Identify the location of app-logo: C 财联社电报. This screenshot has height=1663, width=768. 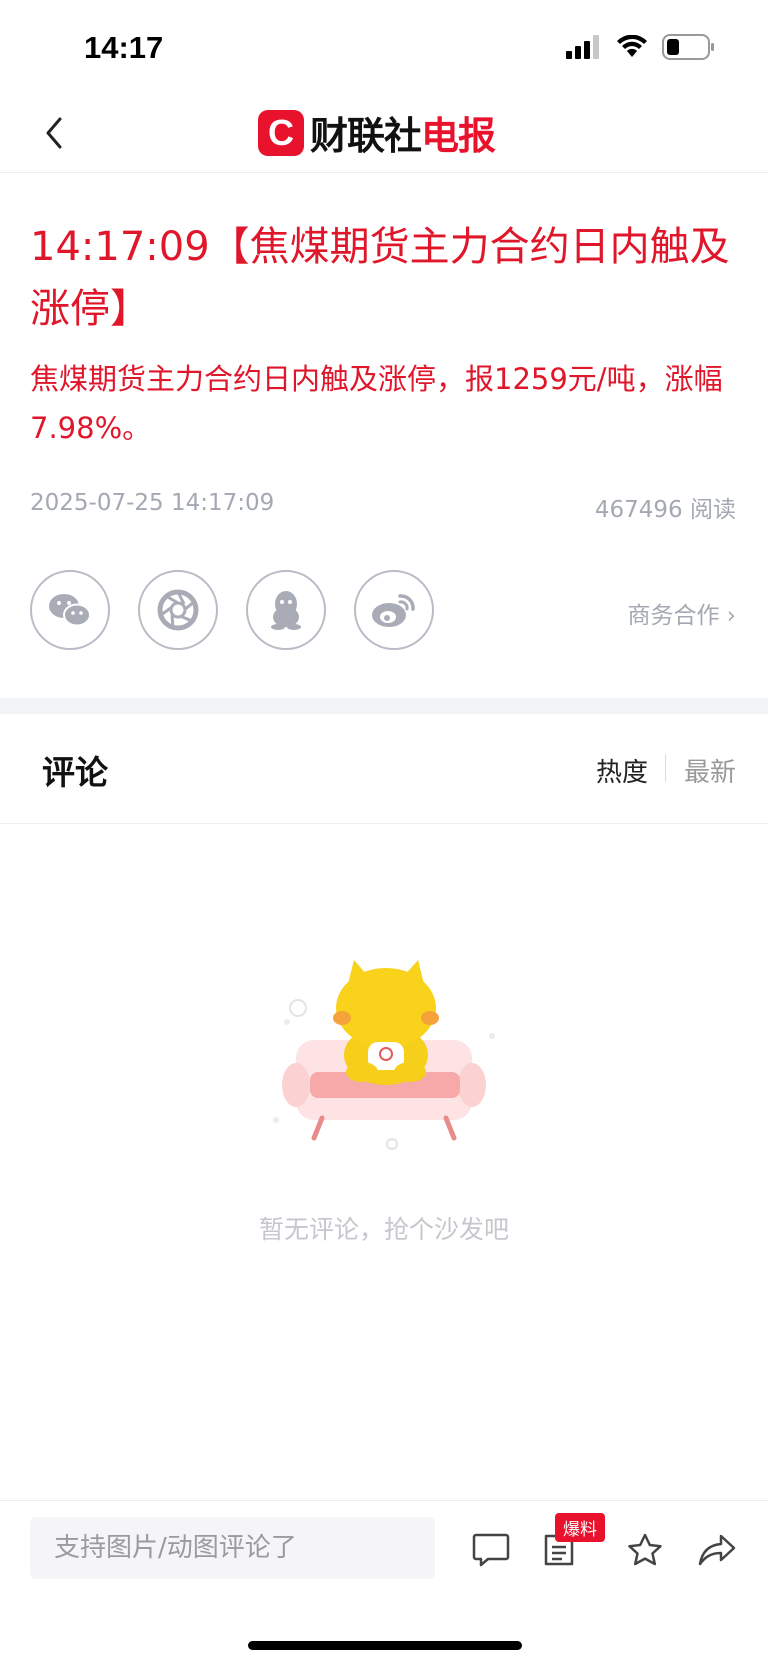
(377, 132).